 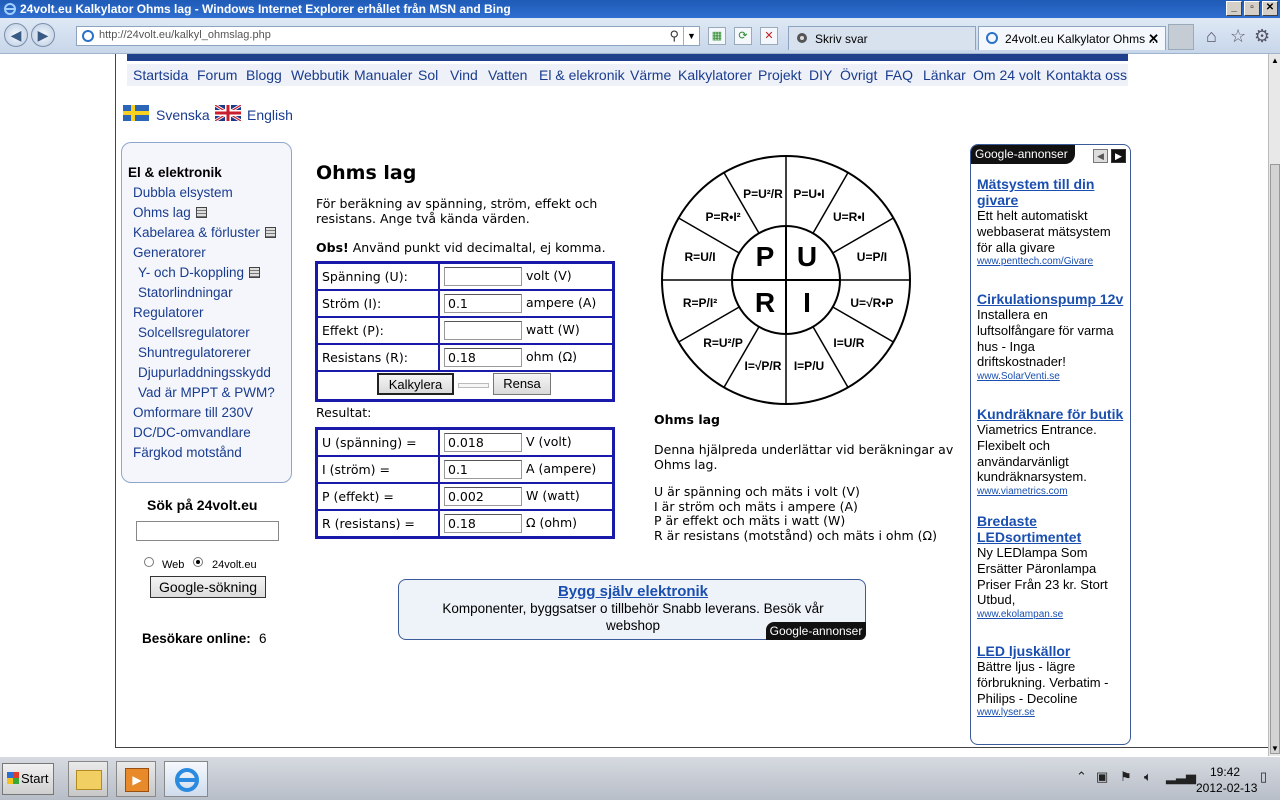 I want to click on sidebar-item-djupurladdningsskydd: Djupurladdningsskydd, so click(x=204, y=372).